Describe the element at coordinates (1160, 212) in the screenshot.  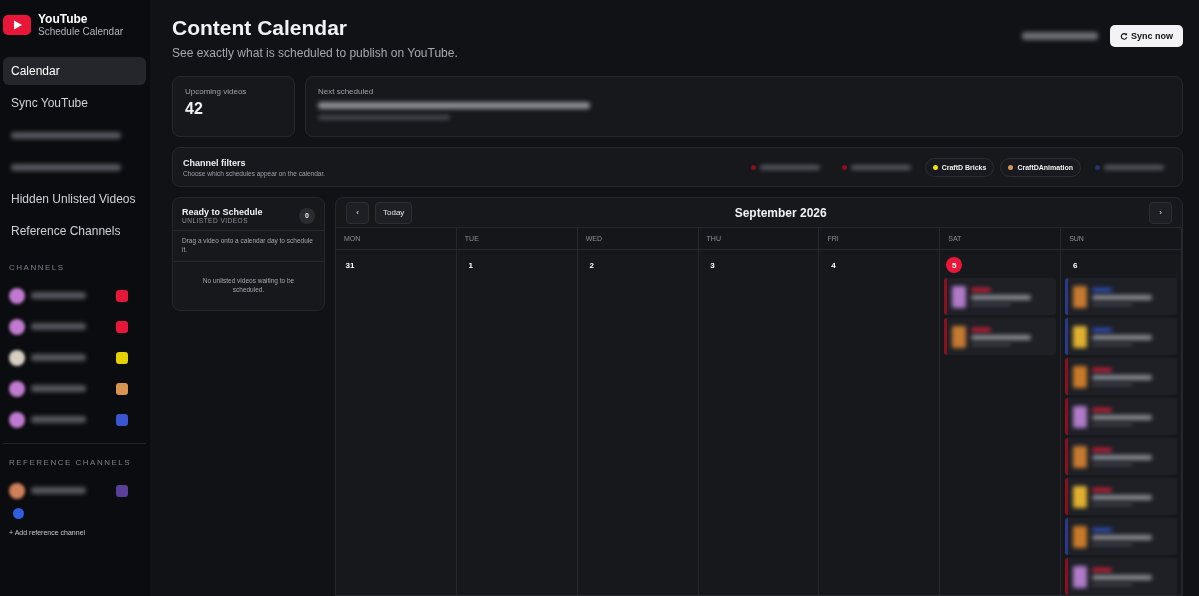
I see `next-button: ›` at that location.